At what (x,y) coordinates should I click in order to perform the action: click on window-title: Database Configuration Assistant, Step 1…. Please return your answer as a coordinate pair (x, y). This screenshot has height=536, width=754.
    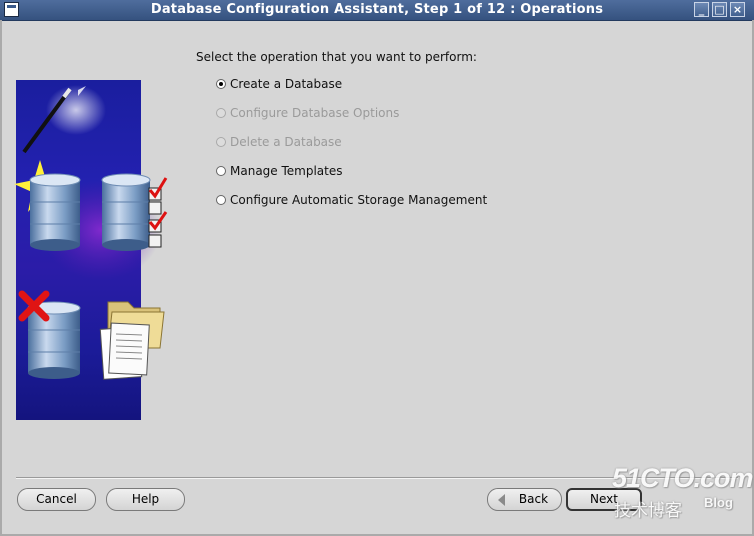
    Looking at the image, I should click on (377, 9).